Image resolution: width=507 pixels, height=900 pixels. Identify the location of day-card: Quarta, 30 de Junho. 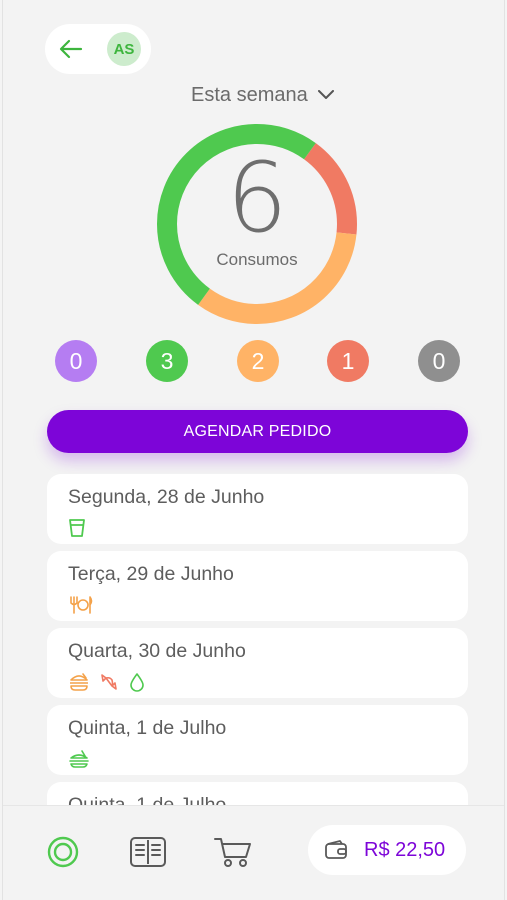
(257, 663).